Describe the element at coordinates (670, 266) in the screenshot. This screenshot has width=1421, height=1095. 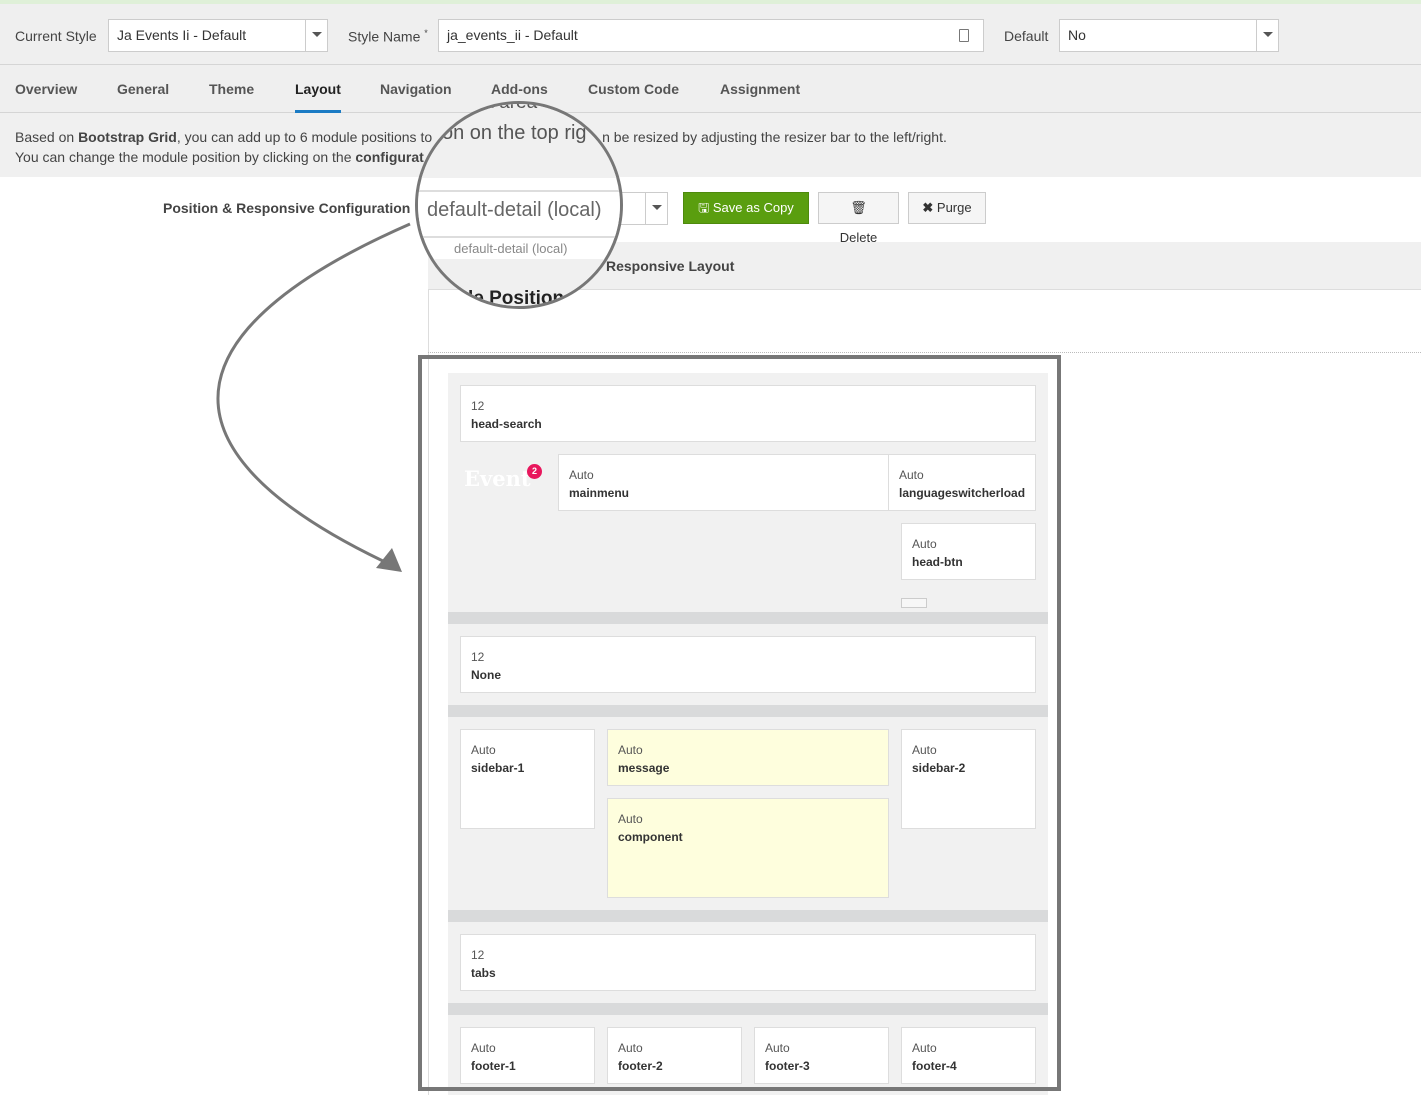
I see `responsive-layout-title: Responsive Layout` at that location.